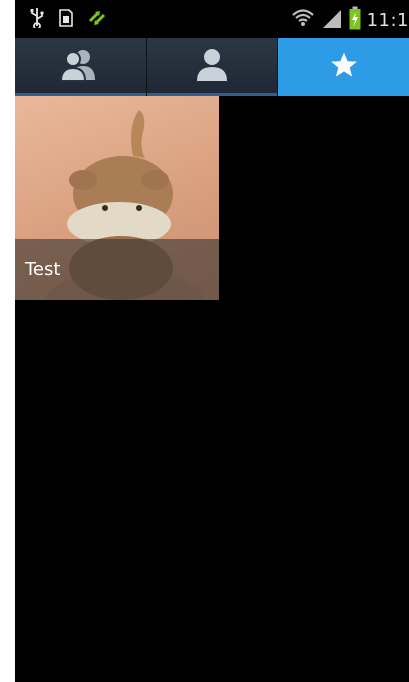 The height and width of the screenshot is (682, 409). Describe the element at coordinates (303, 20) in the screenshot. I see `wifi-icon` at that location.